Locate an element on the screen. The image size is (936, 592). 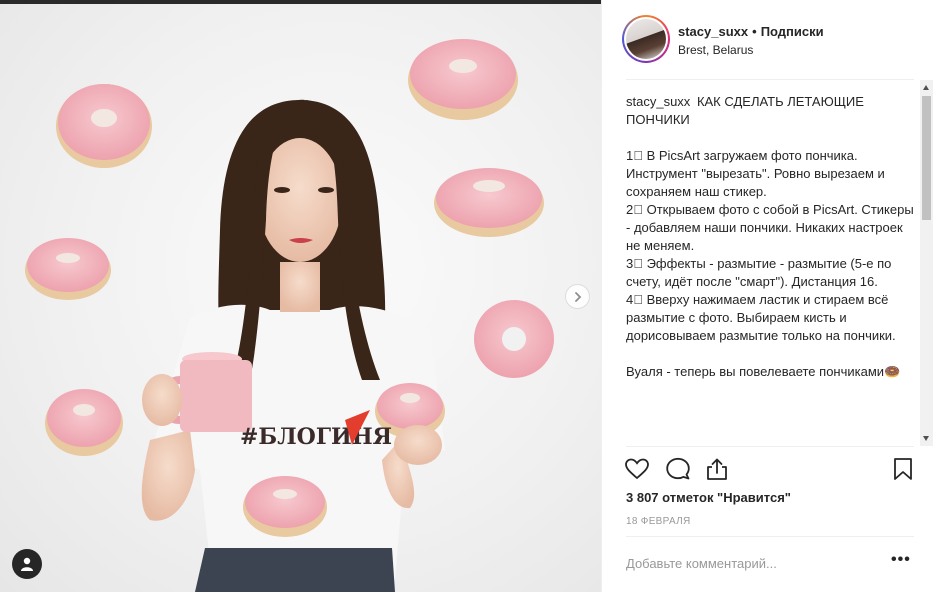
action-bar is located at coordinates (769, 470).